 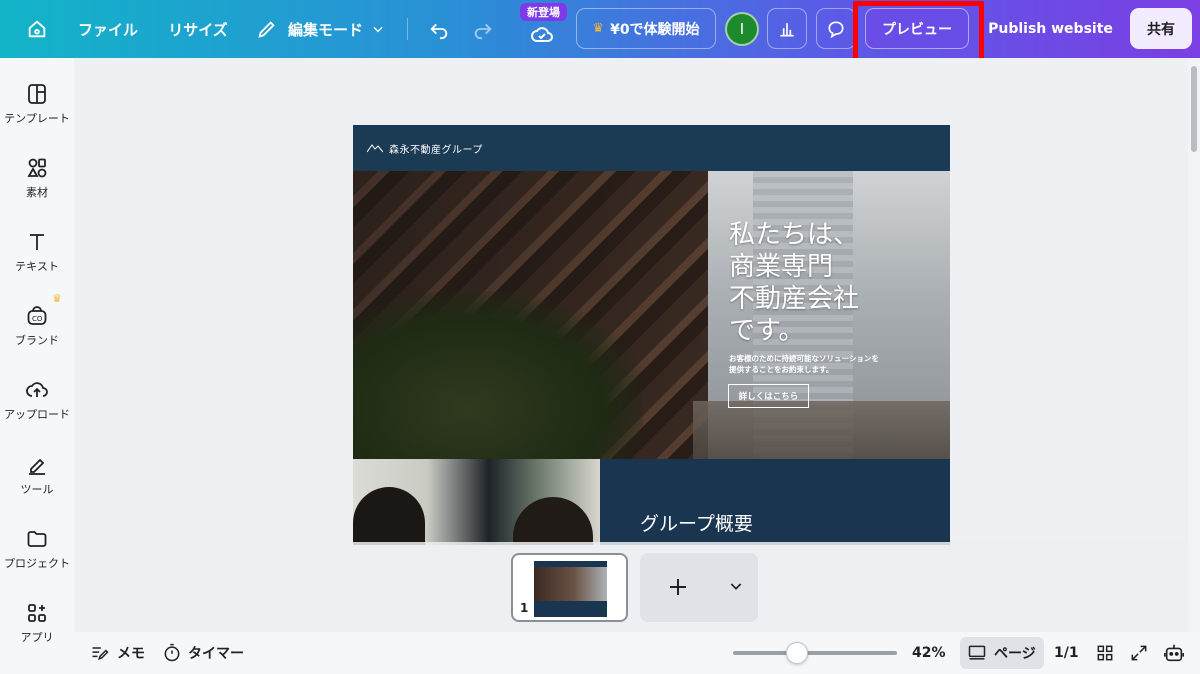 What do you see at coordinates (37, 637) in the screenshot?
I see `sidebar-item-label: アプリ` at bounding box center [37, 637].